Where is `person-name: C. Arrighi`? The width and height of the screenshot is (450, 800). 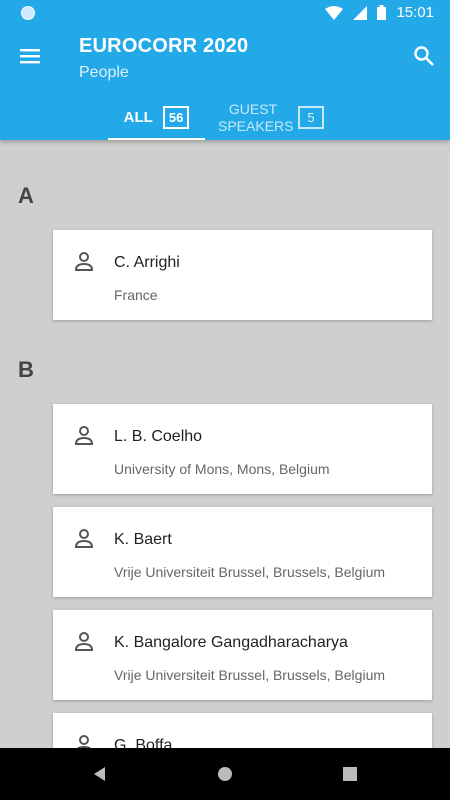 person-name: C. Arrighi is located at coordinates (147, 262).